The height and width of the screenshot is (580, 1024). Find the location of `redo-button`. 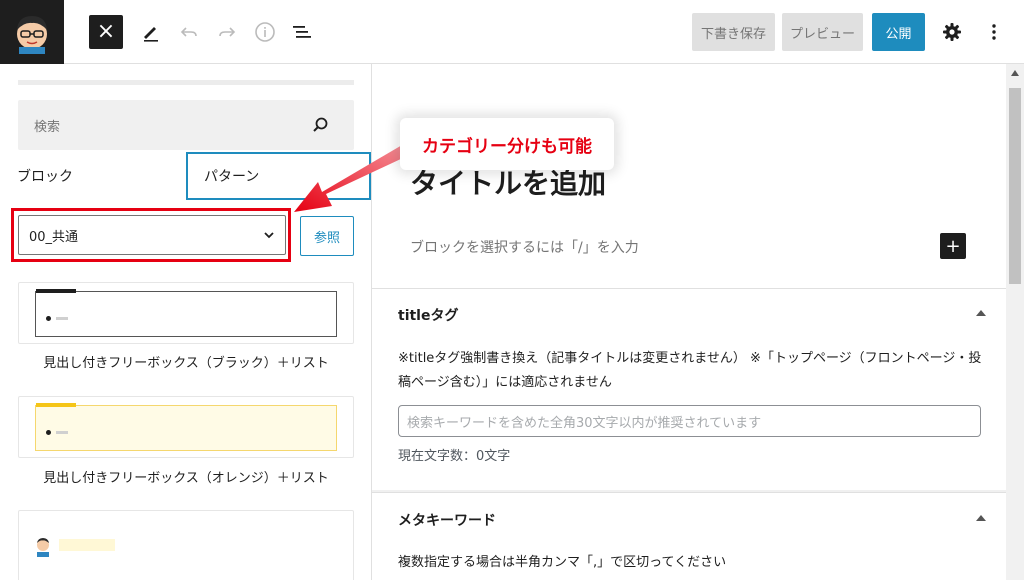

redo-button is located at coordinates (227, 32).